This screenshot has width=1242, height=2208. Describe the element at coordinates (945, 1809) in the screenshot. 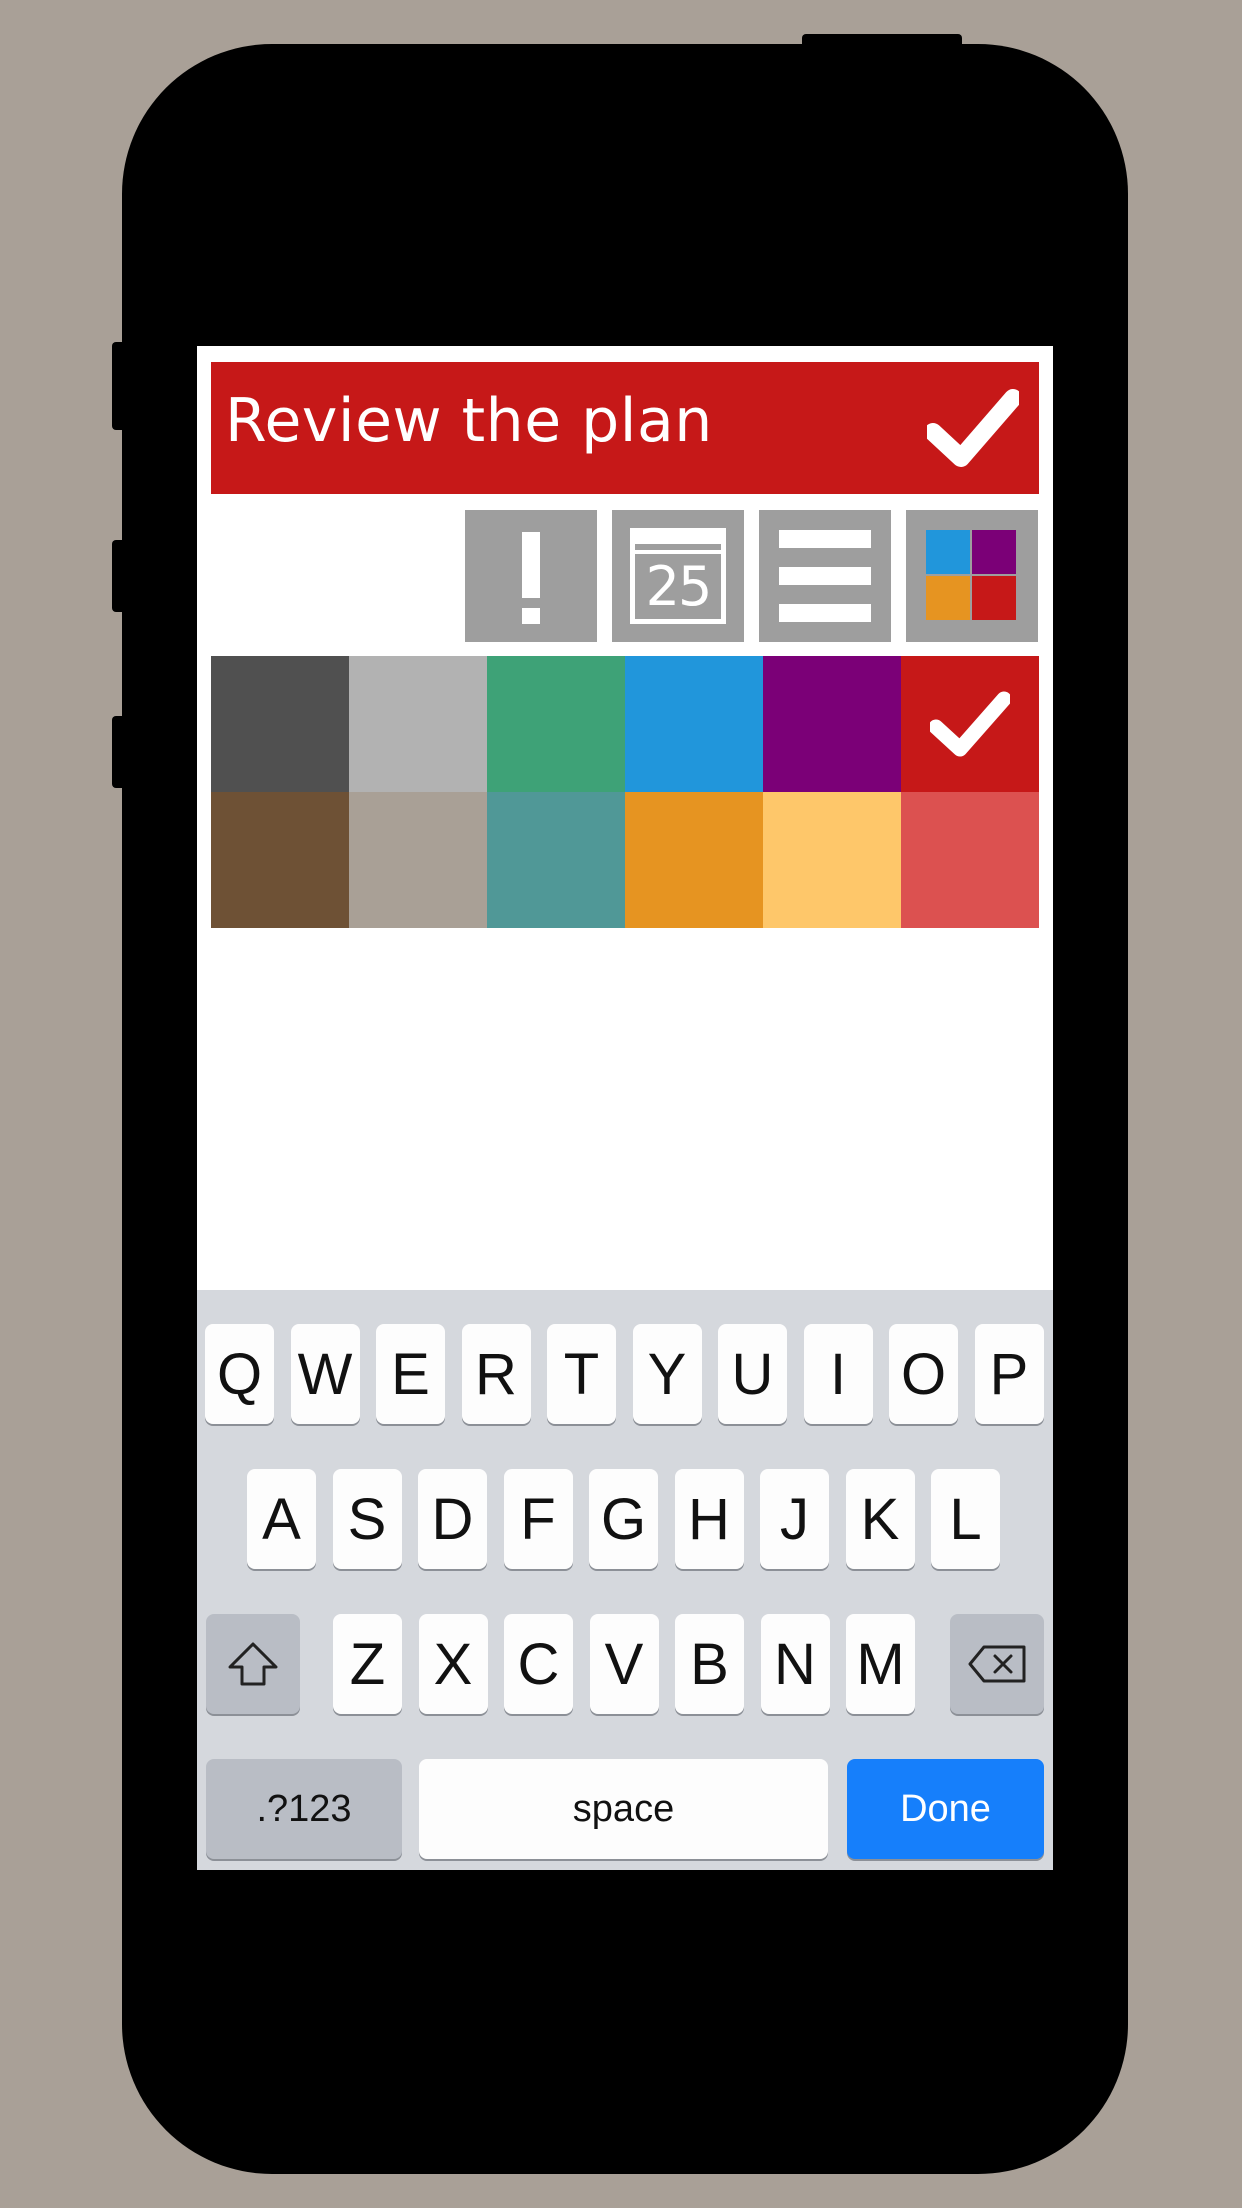

I see `done-key: Done` at that location.